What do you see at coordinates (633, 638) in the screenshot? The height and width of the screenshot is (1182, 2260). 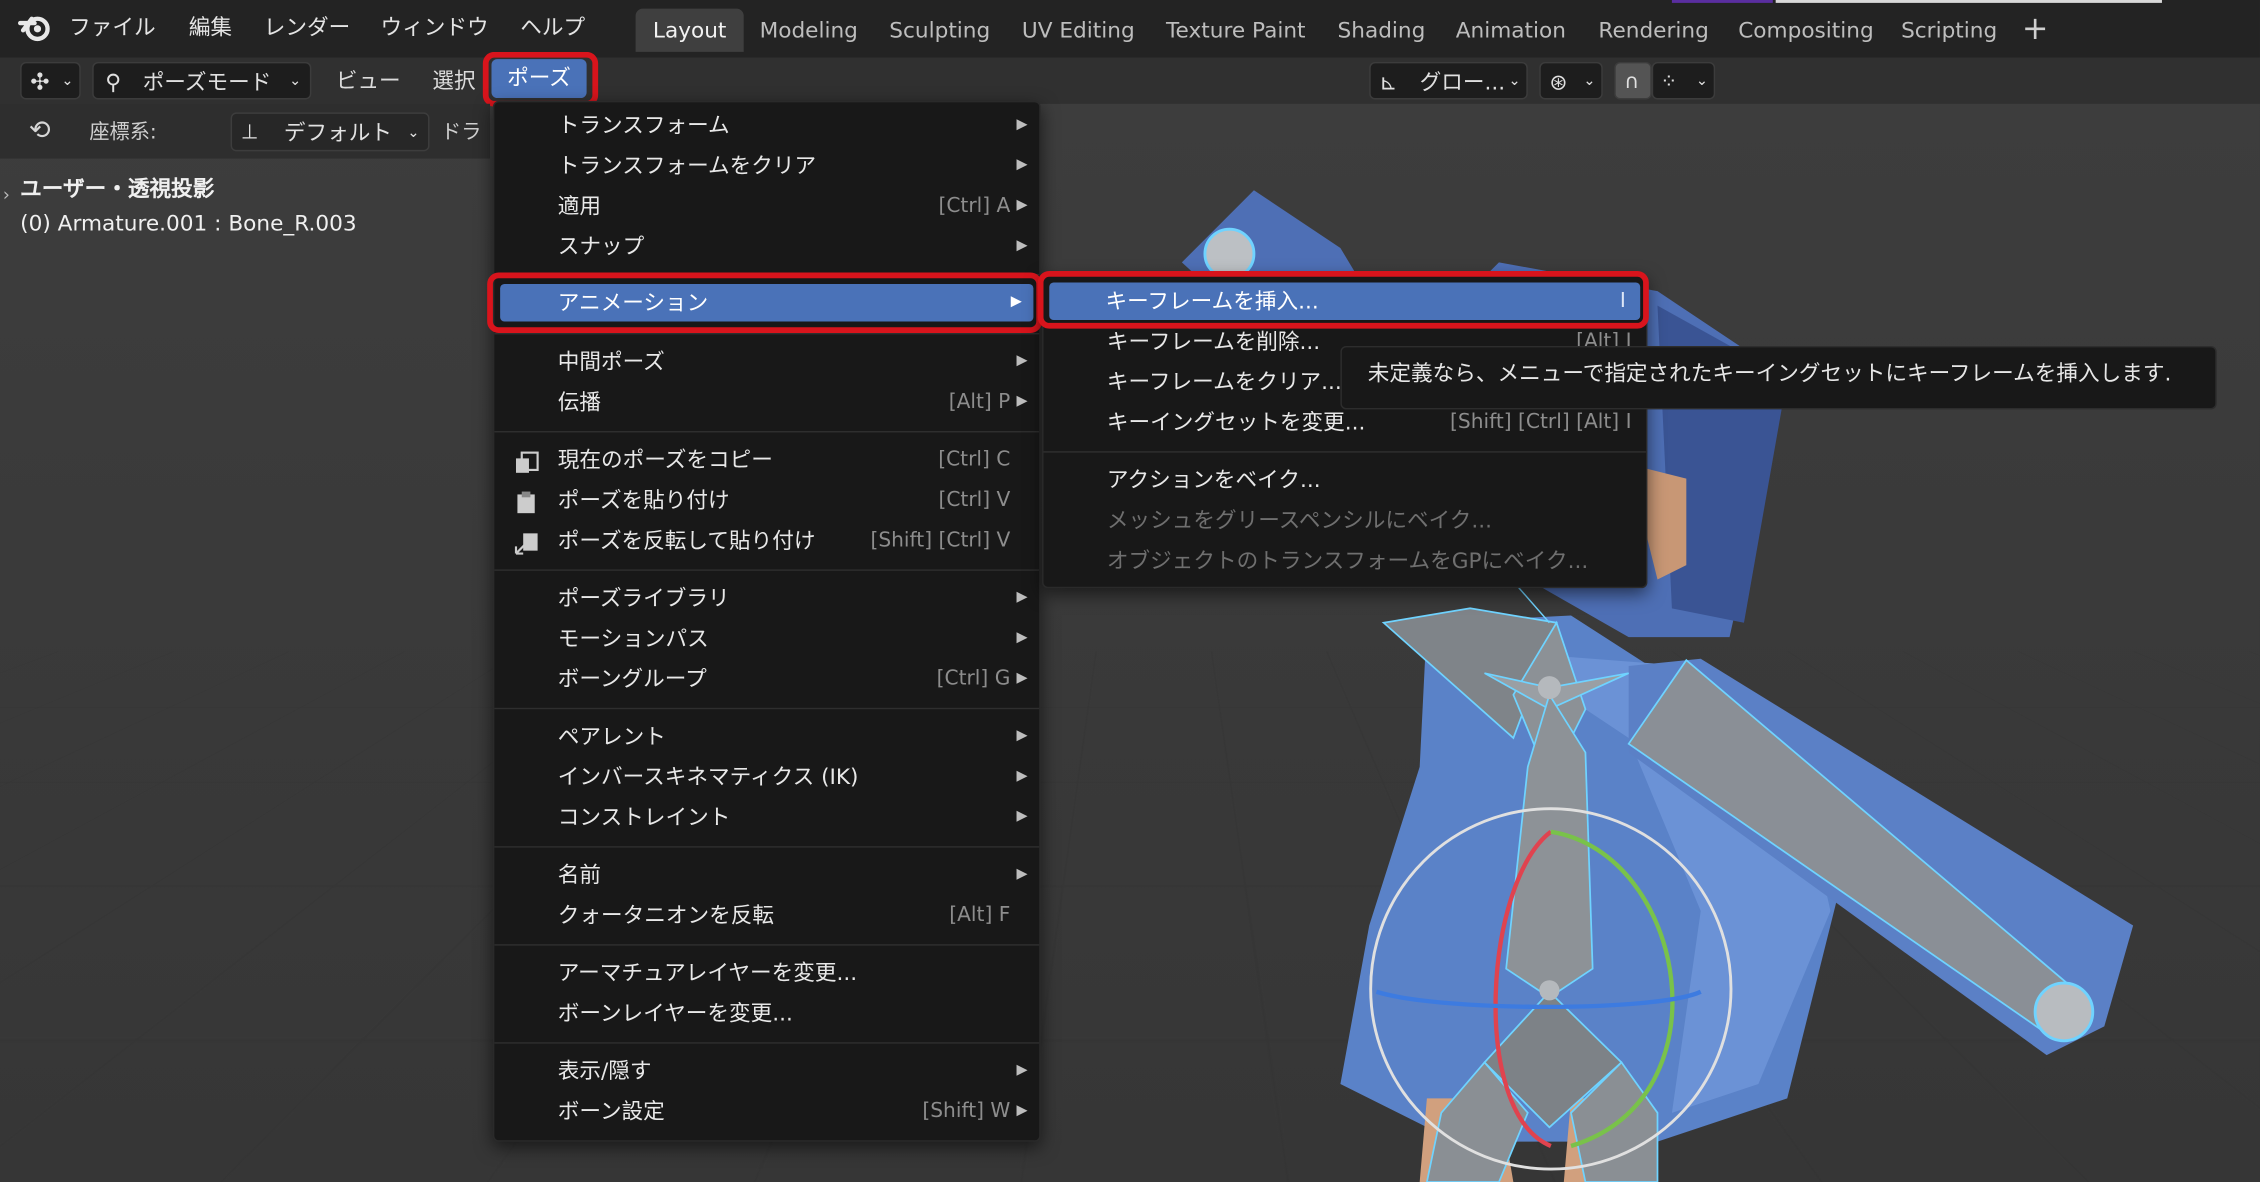 I see `menu-item-label: モーションパス` at bounding box center [633, 638].